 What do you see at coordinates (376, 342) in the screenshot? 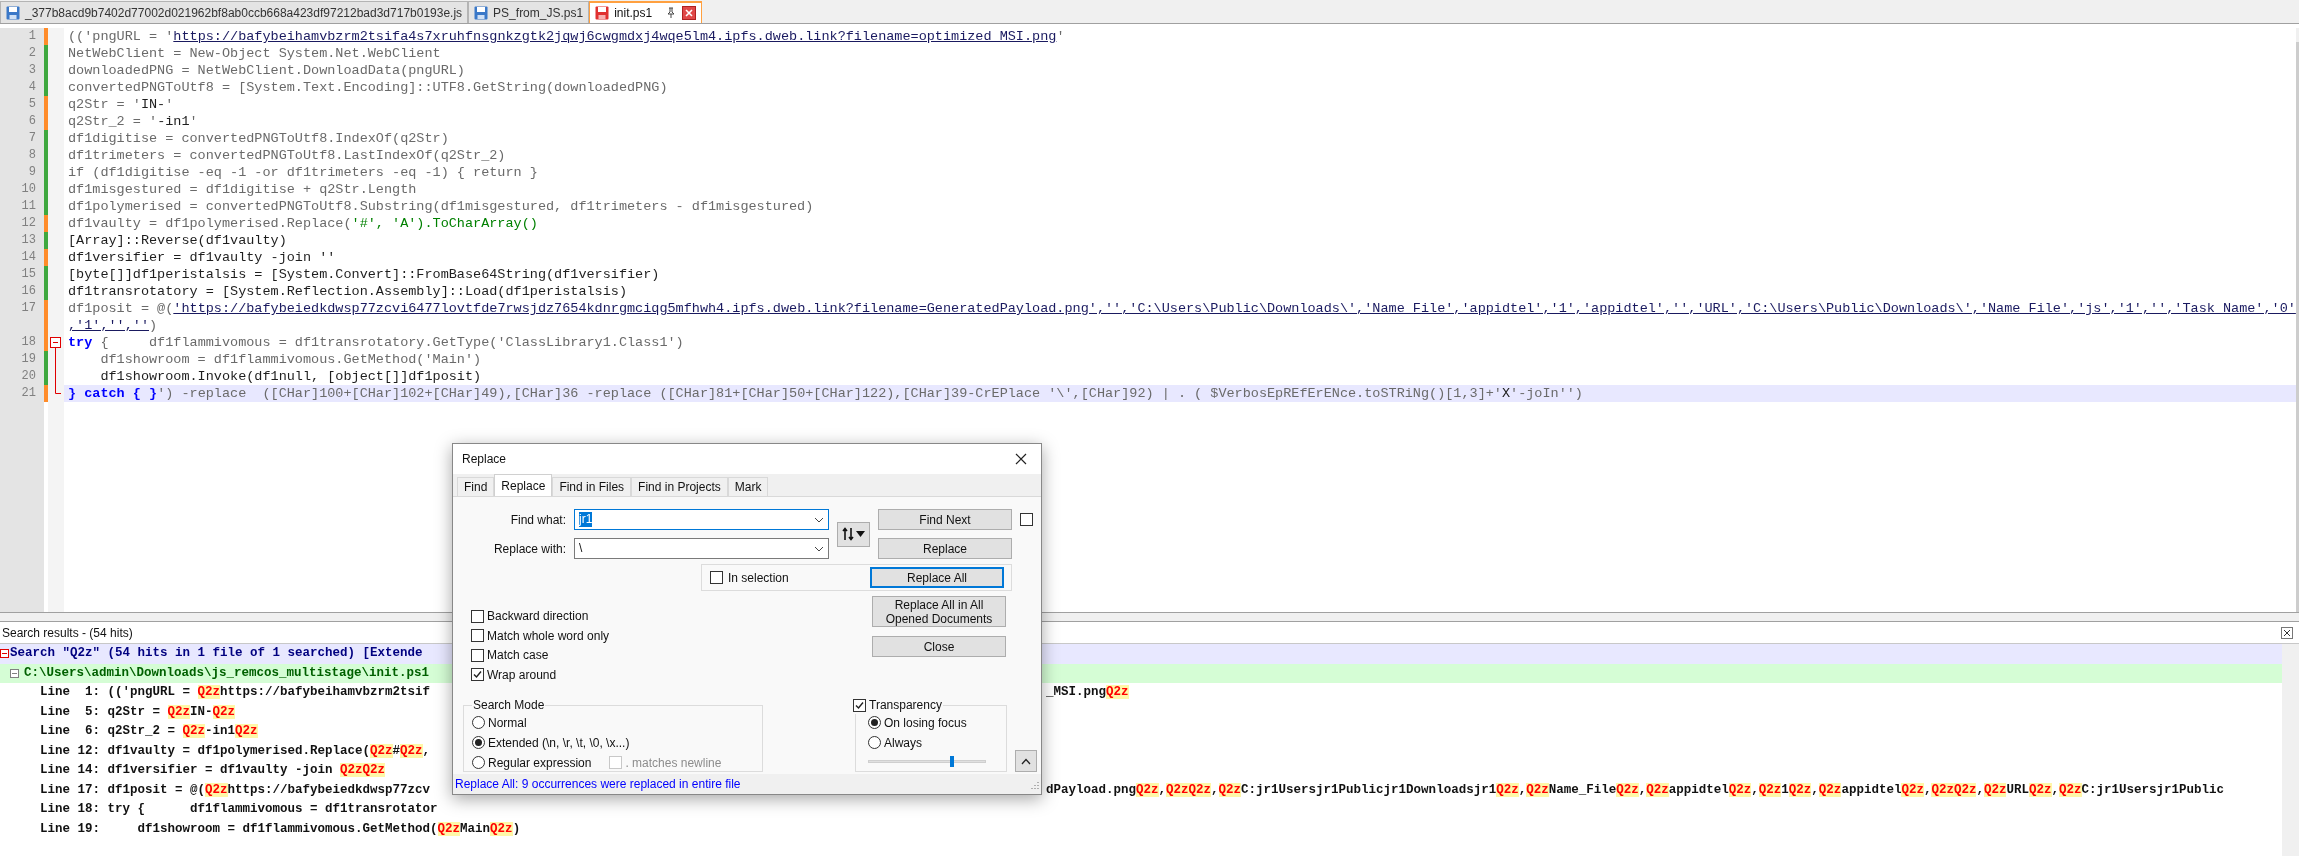
I see `code-line: try { df1flammivomous = df1transrotatory.GetType('ClassLibrary1.Class1')` at bounding box center [376, 342].